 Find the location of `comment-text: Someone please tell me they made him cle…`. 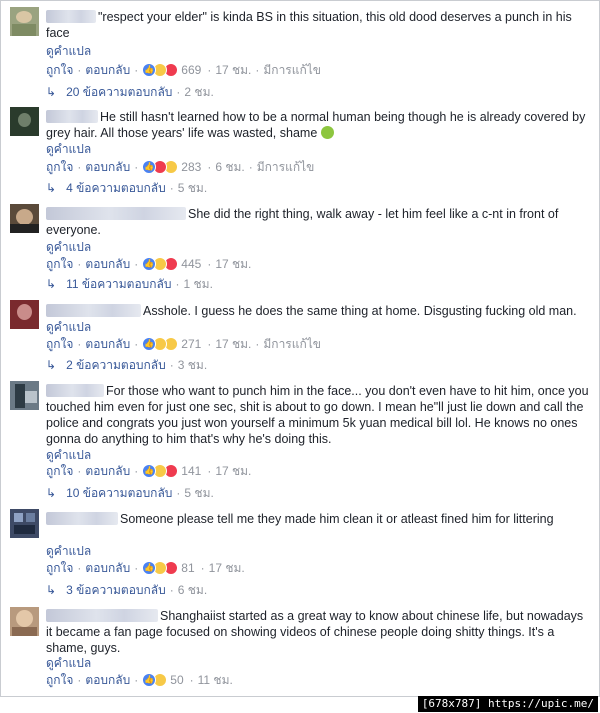

comment-text: Someone please tell me they made him cle… is located at coordinates (337, 519).